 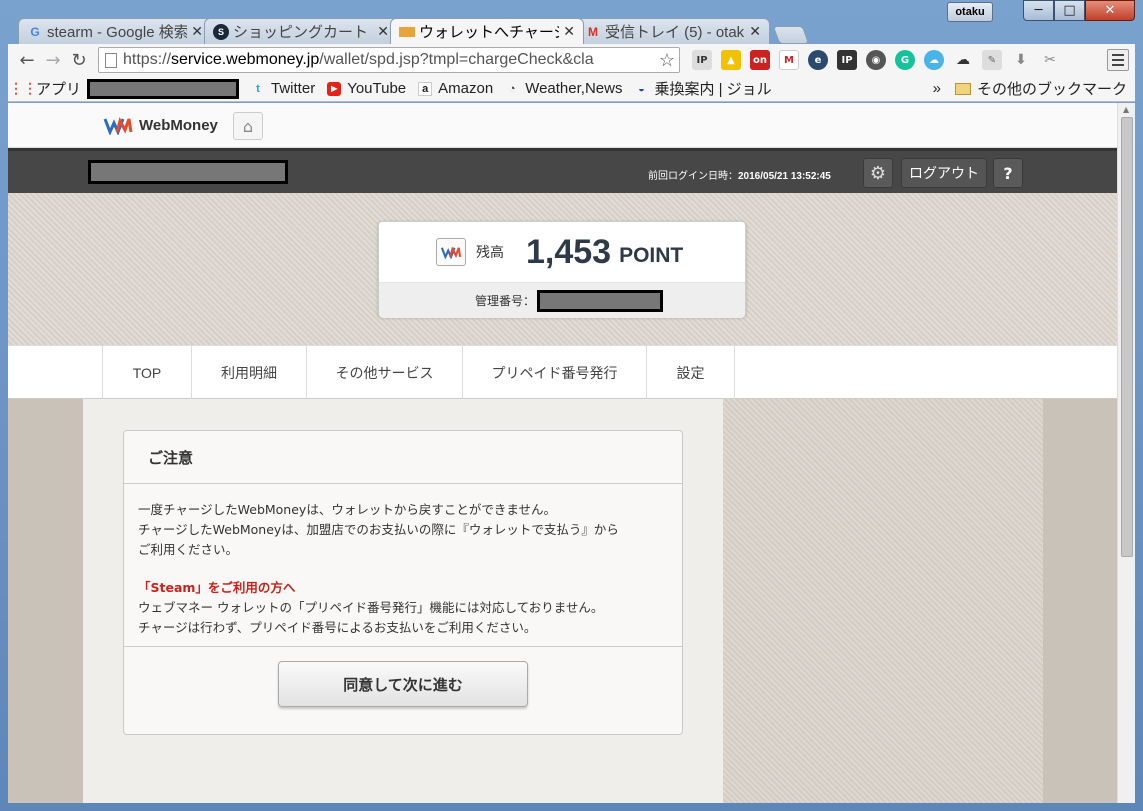 What do you see at coordinates (937, 88) in the screenshot?
I see `bookmarks-overflow-button: »` at bounding box center [937, 88].